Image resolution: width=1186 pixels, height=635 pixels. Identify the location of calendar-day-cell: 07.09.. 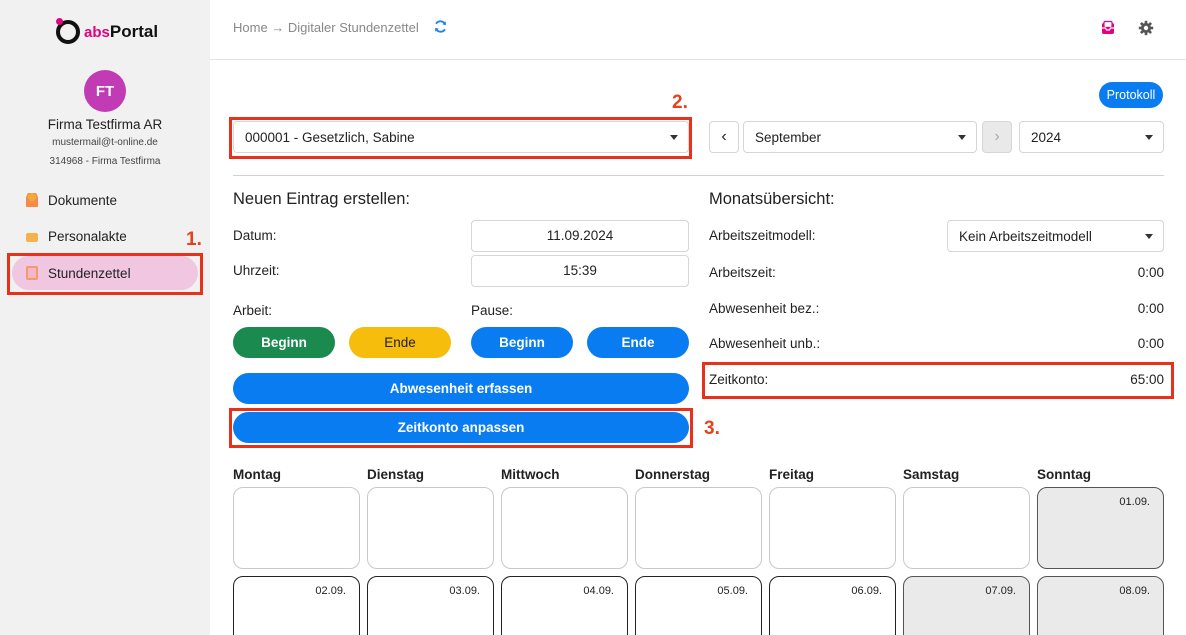
(966, 605).